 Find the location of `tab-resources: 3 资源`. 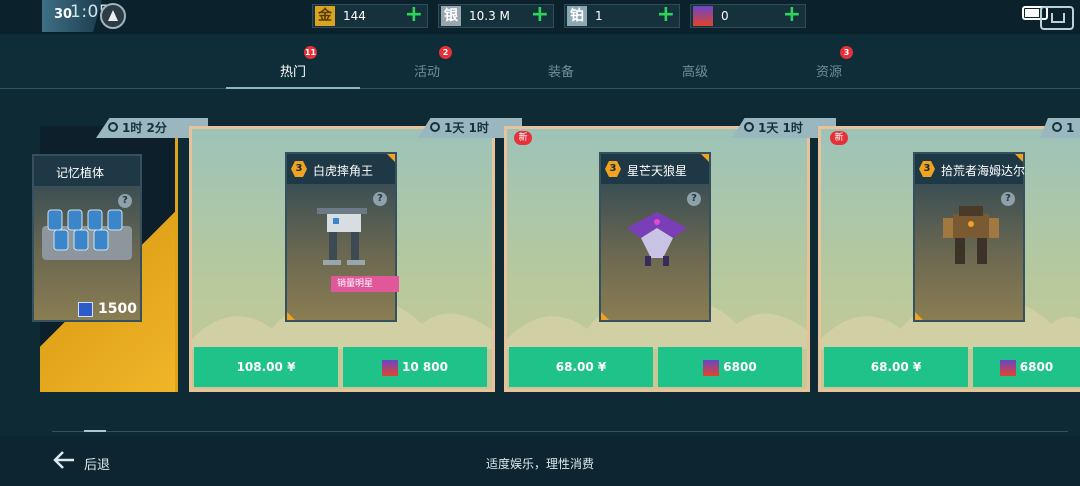

tab-resources: 3 资源 is located at coordinates (829, 61).